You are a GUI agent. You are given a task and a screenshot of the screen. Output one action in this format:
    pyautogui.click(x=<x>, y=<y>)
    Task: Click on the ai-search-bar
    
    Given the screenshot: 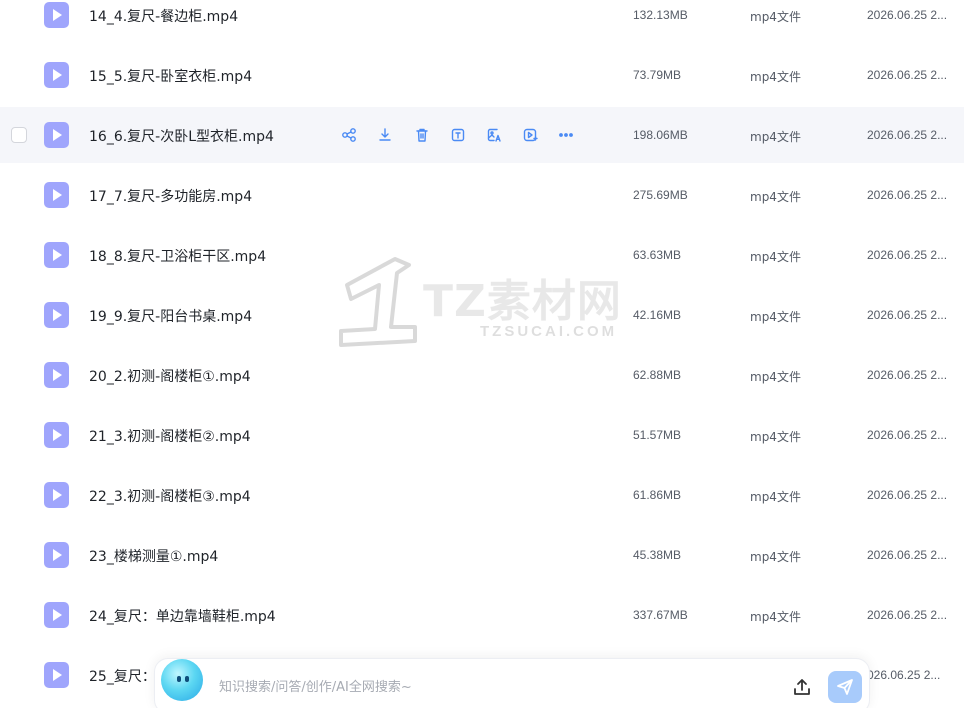 What is the action you would take?
    pyautogui.click(x=512, y=683)
    